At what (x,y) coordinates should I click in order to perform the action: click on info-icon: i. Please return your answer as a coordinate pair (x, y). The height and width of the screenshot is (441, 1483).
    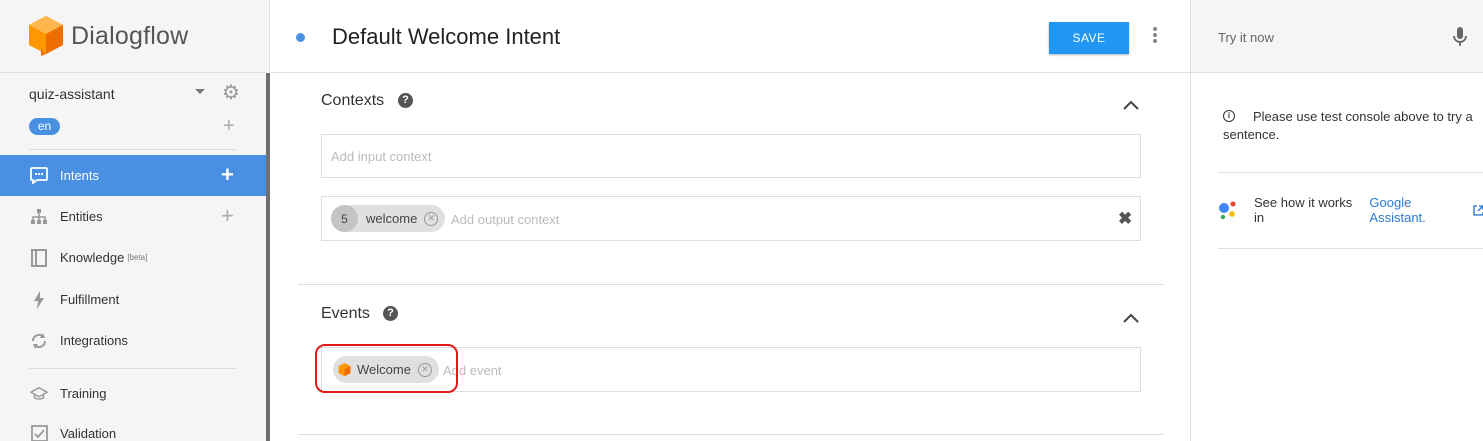
    Looking at the image, I should click on (1229, 116).